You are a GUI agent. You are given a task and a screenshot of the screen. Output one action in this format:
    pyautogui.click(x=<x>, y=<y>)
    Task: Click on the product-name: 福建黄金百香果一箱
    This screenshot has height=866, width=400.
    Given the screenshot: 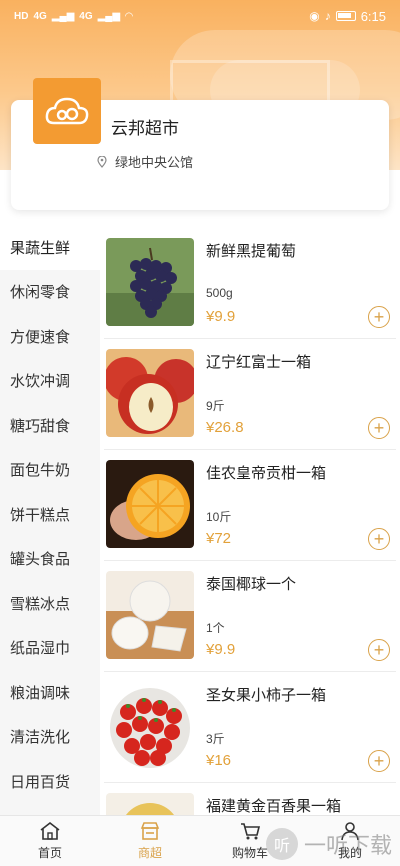 What is the action you would take?
    pyautogui.click(x=274, y=806)
    